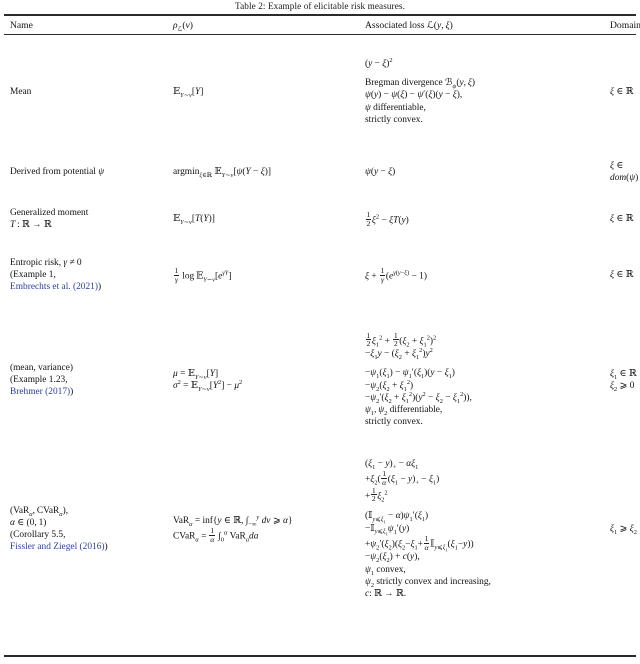  Describe the element at coordinates (464, 275) in the screenshot. I see `row-loss-entropic-risk: ξ + 1 γ (eγ(y−ξ) − 1)` at that location.